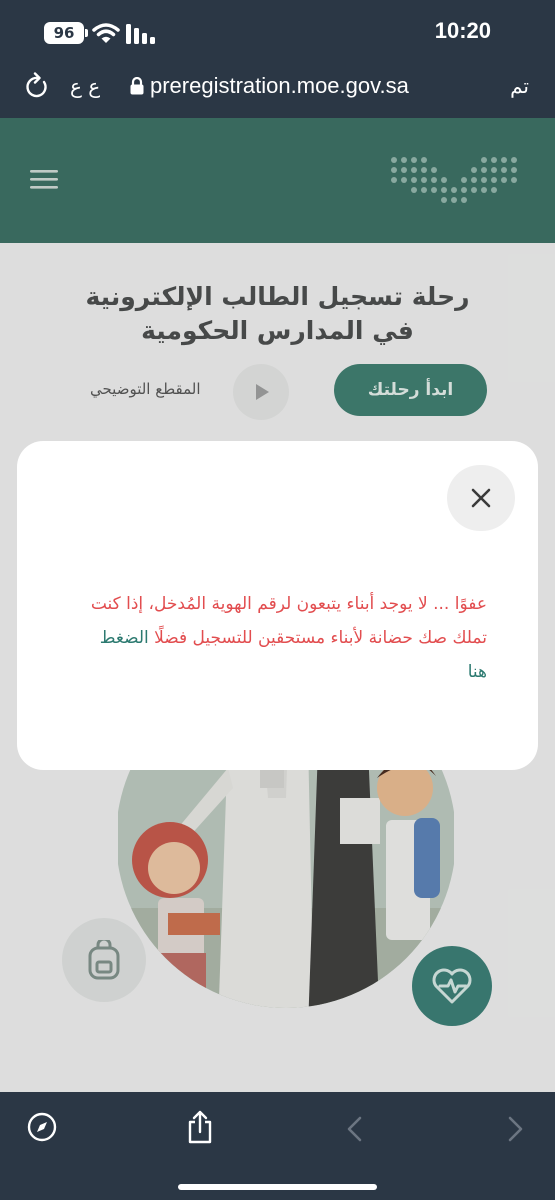 Image resolution: width=555 pixels, height=1200 pixels. What do you see at coordinates (354, 1129) in the screenshot?
I see `back-arrow-icon` at bounding box center [354, 1129].